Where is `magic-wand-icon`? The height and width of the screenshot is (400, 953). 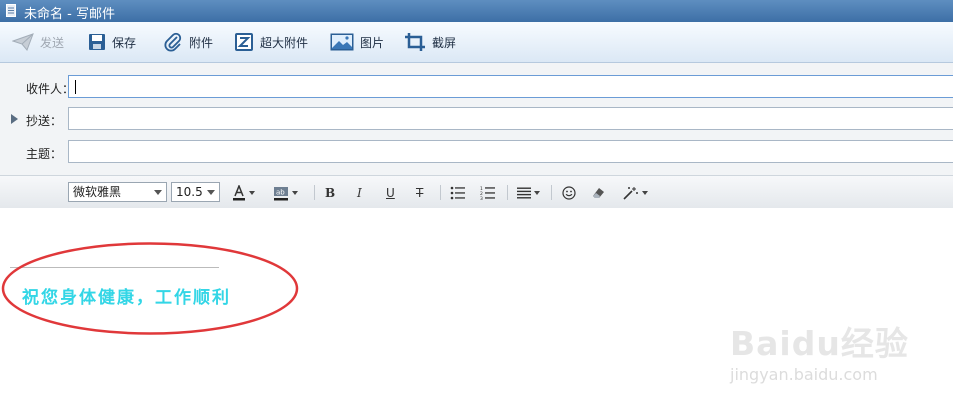 magic-wand-icon is located at coordinates (630, 193).